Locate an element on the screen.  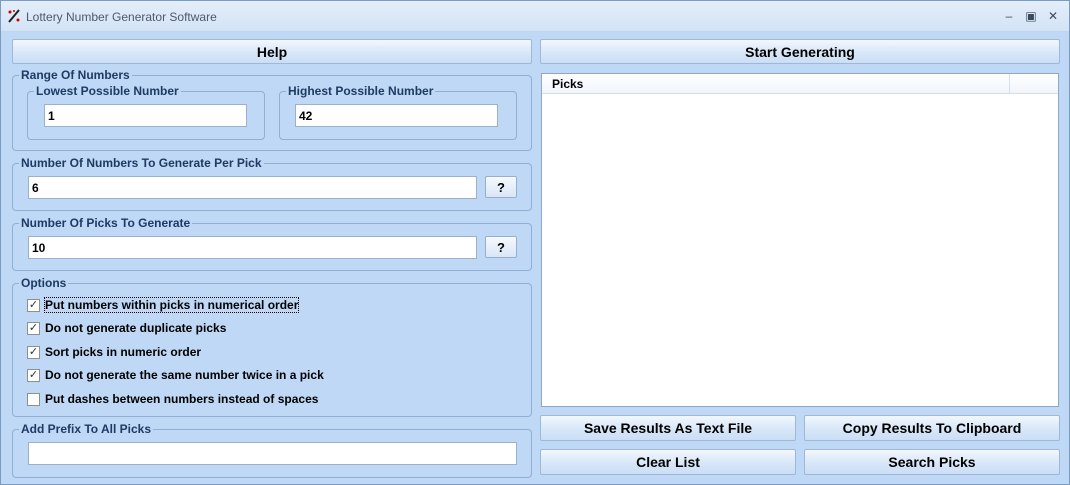
highest-group: Highest Possible Number 42 is located at coordinates (398, 112).